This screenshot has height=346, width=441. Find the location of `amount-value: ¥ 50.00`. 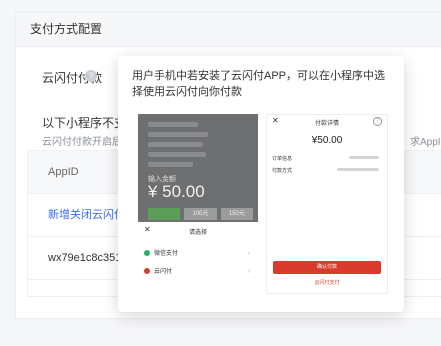

amount-value: ¥ 50.00 is located at coordinates (176, 191).